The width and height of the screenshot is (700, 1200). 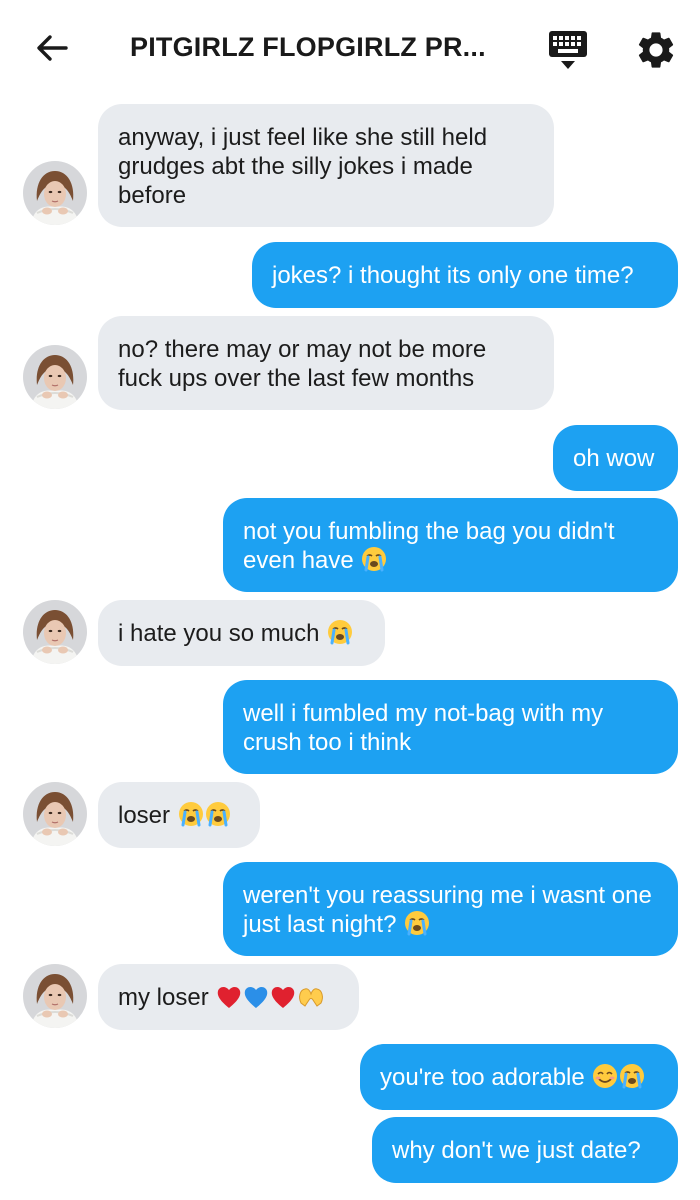 I want to click on settings-button, so click(x=656, y=50).